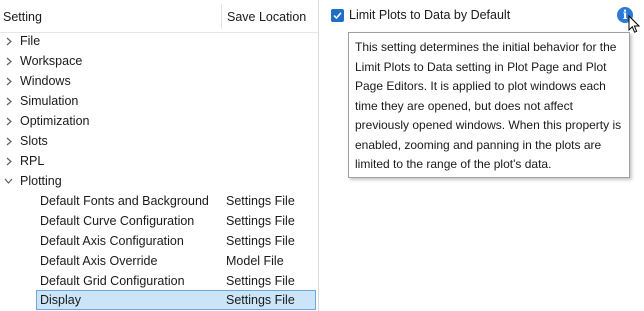 The height and width of the screenshot is (311, 644). What do you see at coordinates (429, 15) in the screenshot?
I see `limit-plots-label: Limit Plots to Data by Default` at bounding box center [429, 15].